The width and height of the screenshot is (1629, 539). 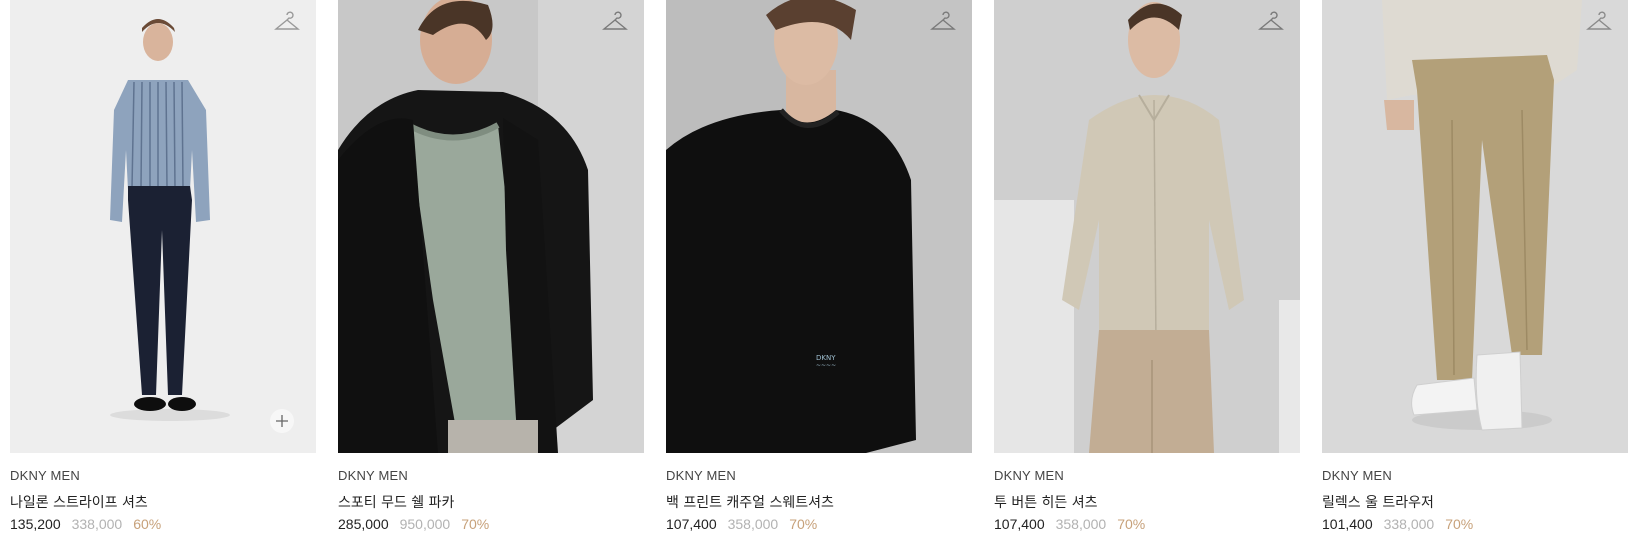 I want to click on sale-price: 135,200, so click(x=35, y=524).